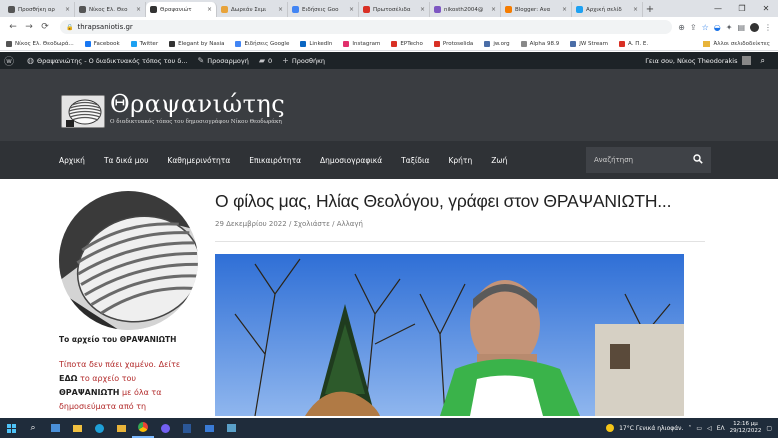  Describe the element at coordinates (181, 9) in the screenshot. I see `browser-tab-active: Θραψανιώτ ×` at that location.